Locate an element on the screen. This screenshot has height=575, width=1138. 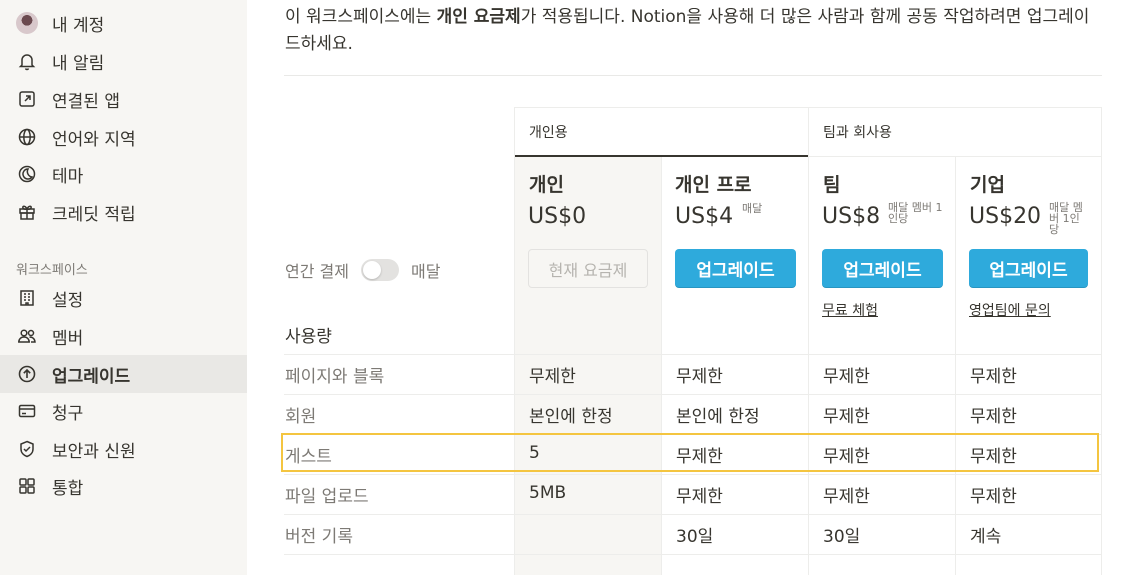
billing-period-toggle: 연간 결제 매달 is located at coordinates (362, 270).